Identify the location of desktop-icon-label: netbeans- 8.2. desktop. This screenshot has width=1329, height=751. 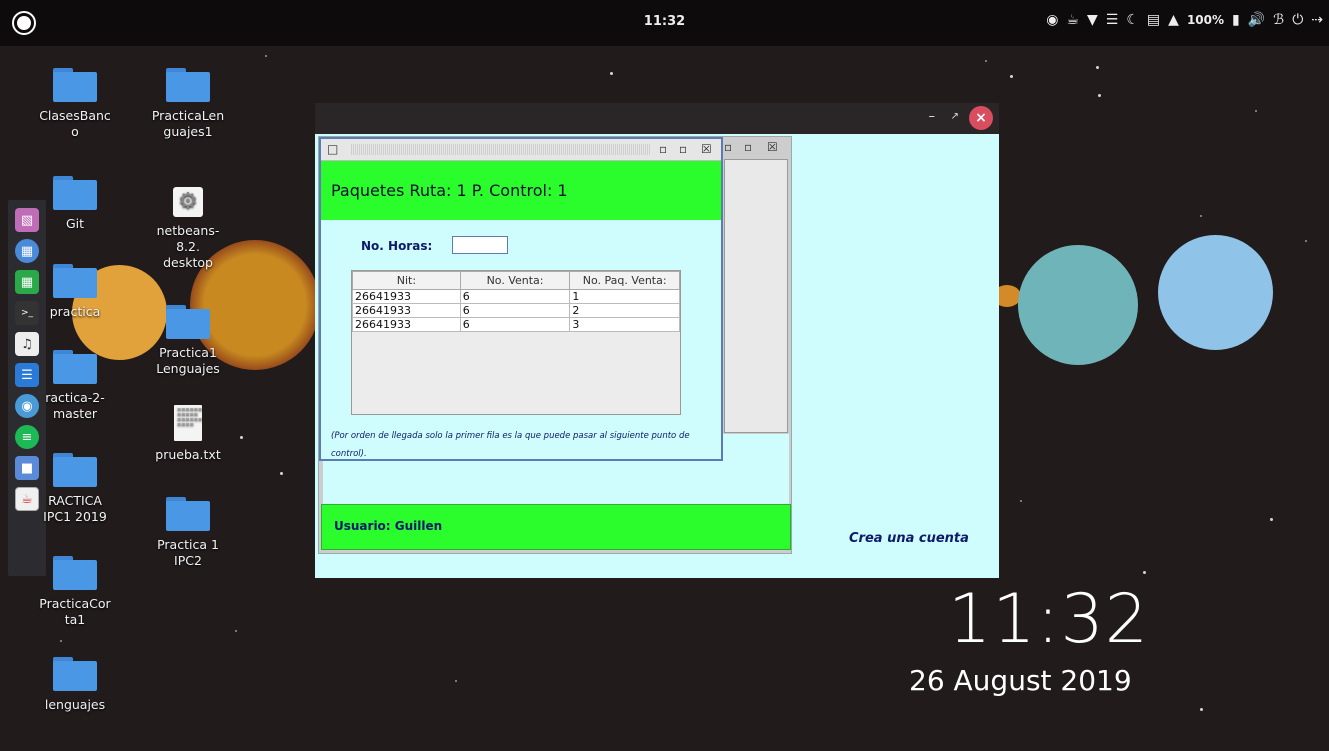
(188, 246).